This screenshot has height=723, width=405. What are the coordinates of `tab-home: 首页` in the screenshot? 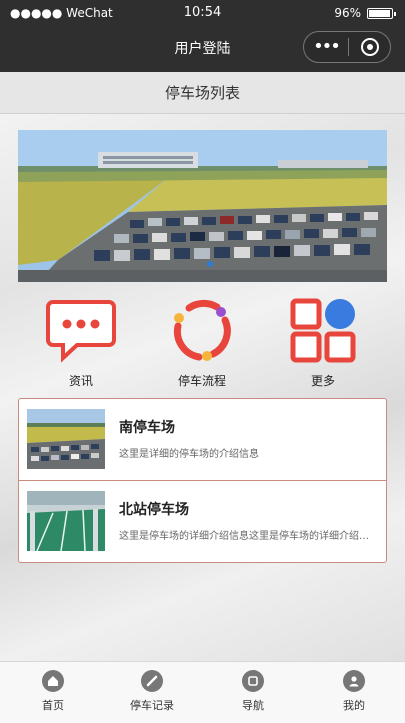 It's located at (53, 691).